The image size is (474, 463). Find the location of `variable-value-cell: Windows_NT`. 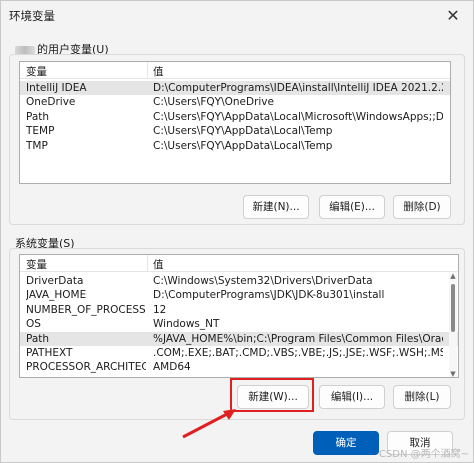

variable-value-cell: Windows_NT is located at coordinates (186, 324).